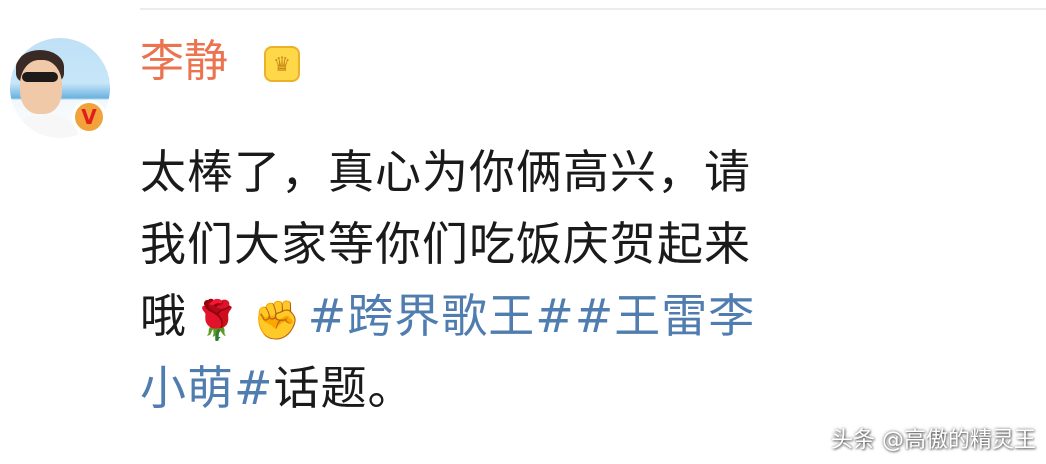 The height and width of the screenshot is (464, 1046). Describe the element at coordinates (933, 440) in the screenshot. I see `watermark: 头条 @高傲的精灵王` at that location.